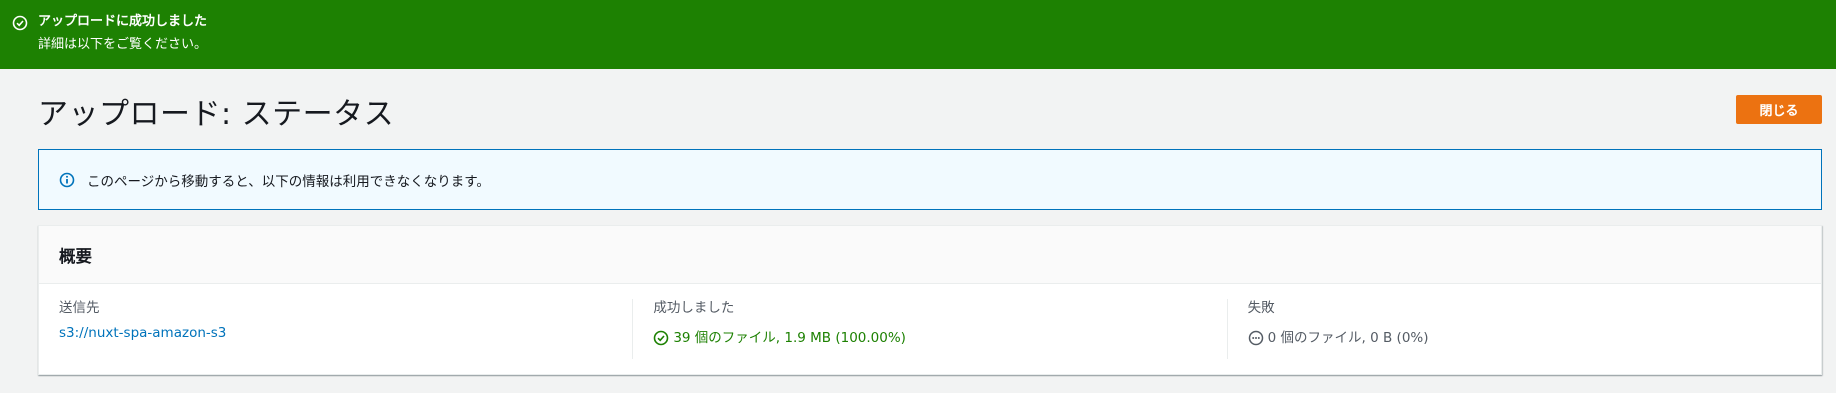 The image size is (1836, 393). Describe the element at coordinates (694, 308) in the screenshot. I see `succeeded-label: 成功しました` at that location.